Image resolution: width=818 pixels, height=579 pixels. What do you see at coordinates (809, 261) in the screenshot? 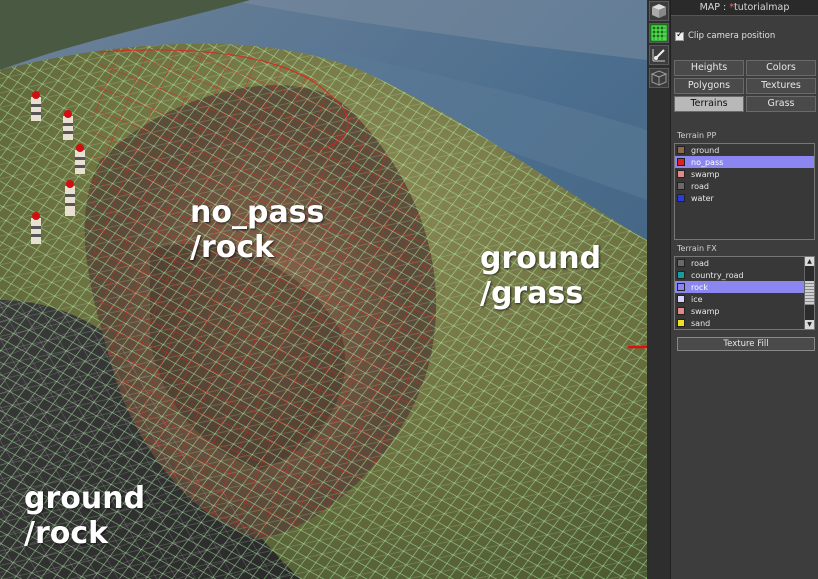
I see `scroll-up-icon: ▲` at bounding box center [809, 261].